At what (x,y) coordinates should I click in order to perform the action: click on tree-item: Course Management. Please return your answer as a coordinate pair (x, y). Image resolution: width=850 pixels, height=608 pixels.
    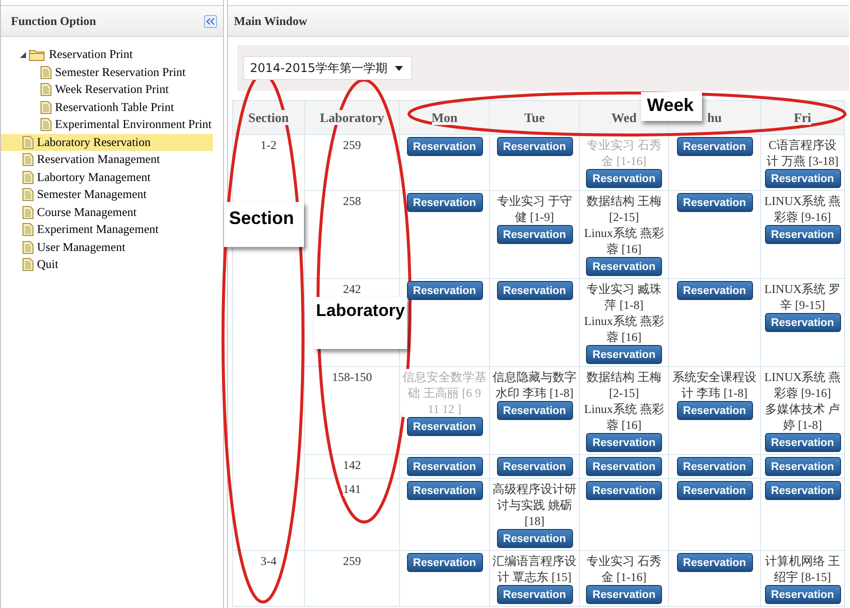
    Looking at the image, I should click on (112, 212).